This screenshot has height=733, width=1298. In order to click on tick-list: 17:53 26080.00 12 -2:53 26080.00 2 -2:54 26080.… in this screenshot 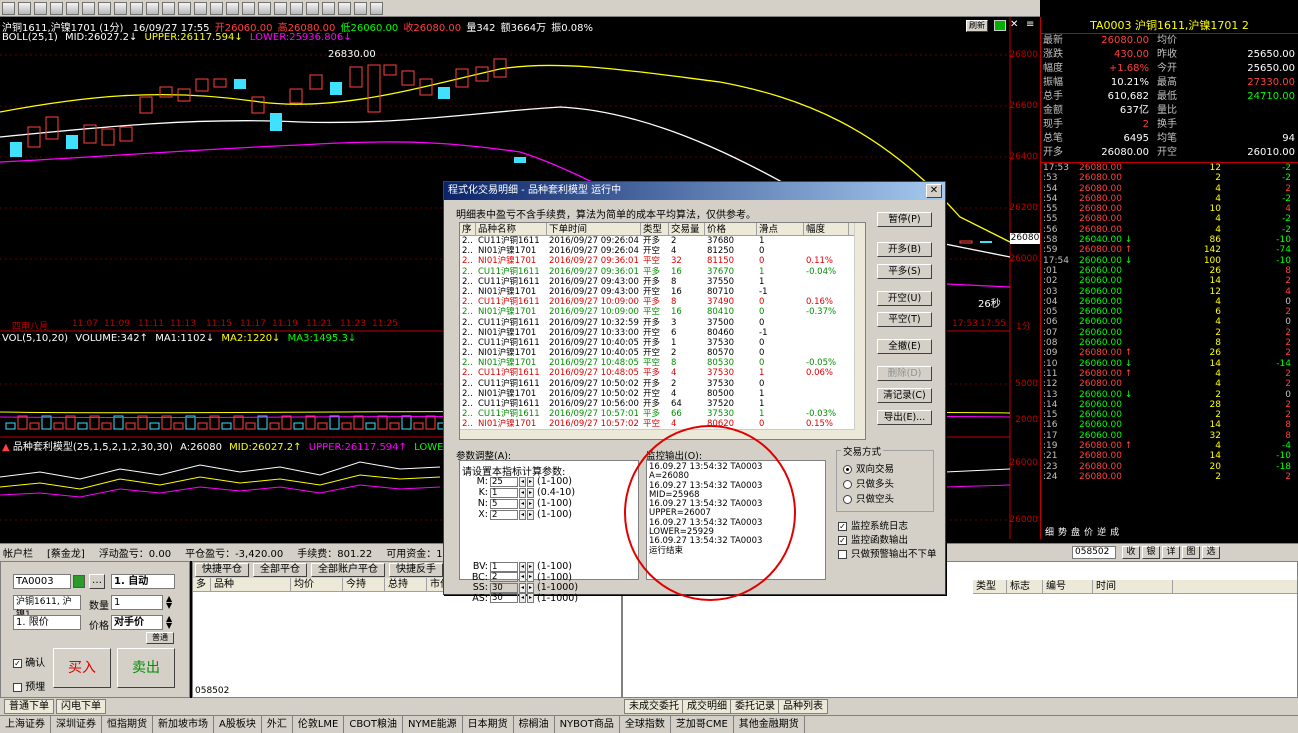, I will do `click(1169, 322)`.